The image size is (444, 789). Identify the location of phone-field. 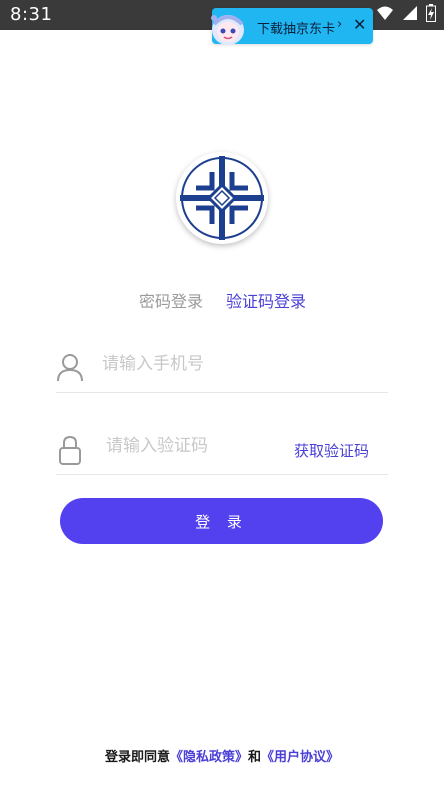
(222, 367).